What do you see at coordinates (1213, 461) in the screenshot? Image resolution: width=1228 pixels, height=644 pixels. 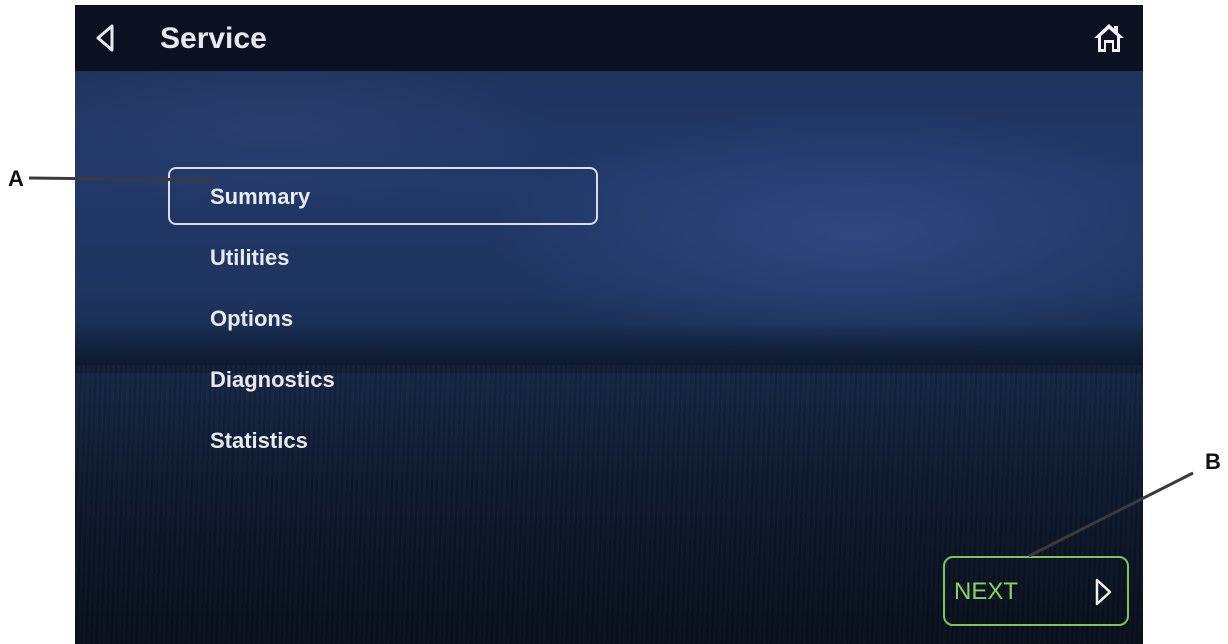 I see `callout-label-b: B` at bounding box center [1213, 461].